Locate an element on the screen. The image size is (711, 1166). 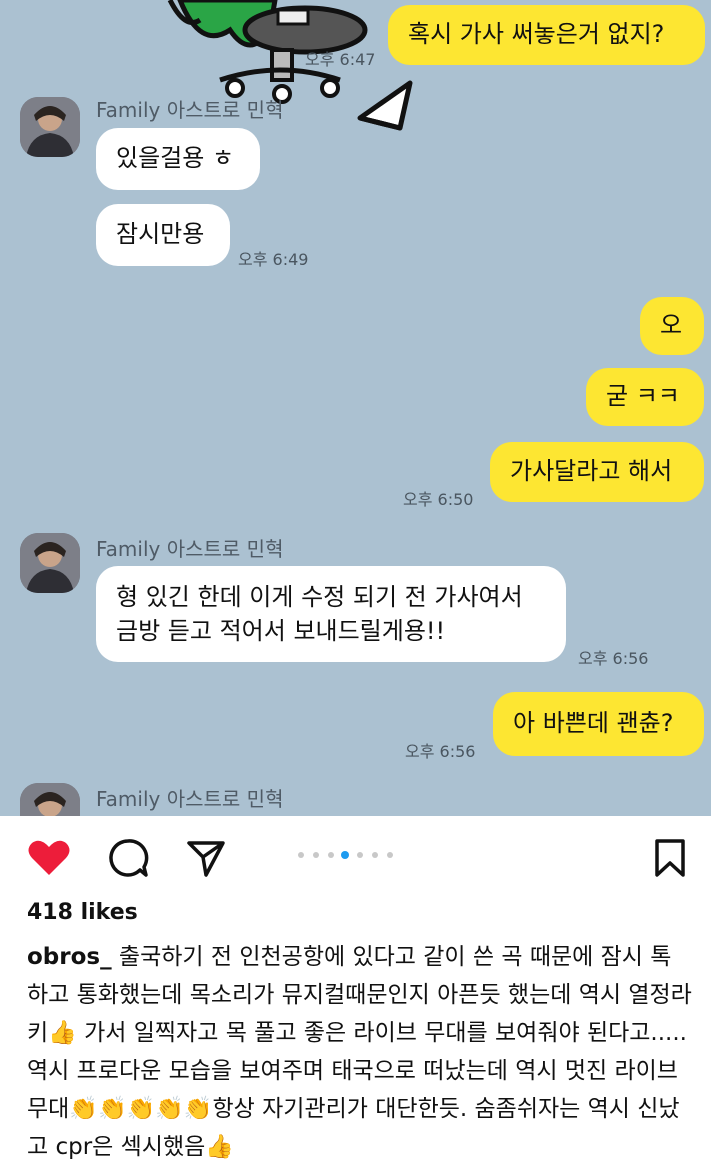
message-time: 오후 6:50 is located at coordinates (438, 499).